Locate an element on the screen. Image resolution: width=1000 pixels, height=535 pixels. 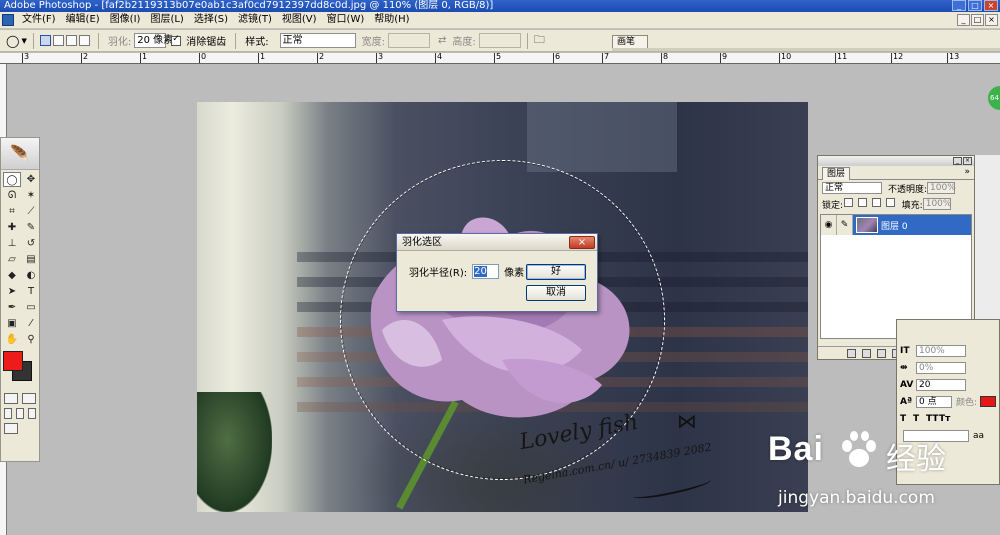
eyedropper-tool-icon: ⁄ is located at coordinates (31, 323).